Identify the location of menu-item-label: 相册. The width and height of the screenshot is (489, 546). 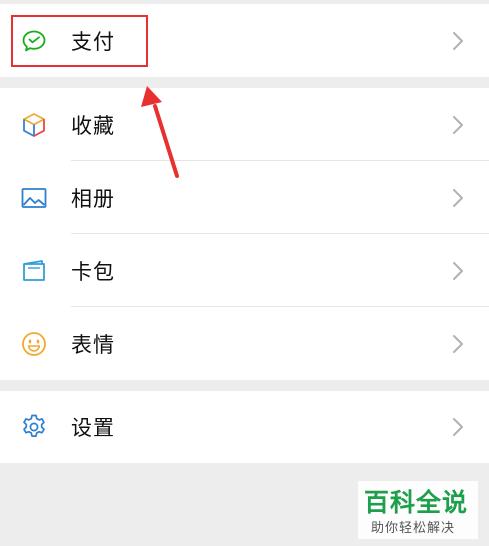
(93, 198).